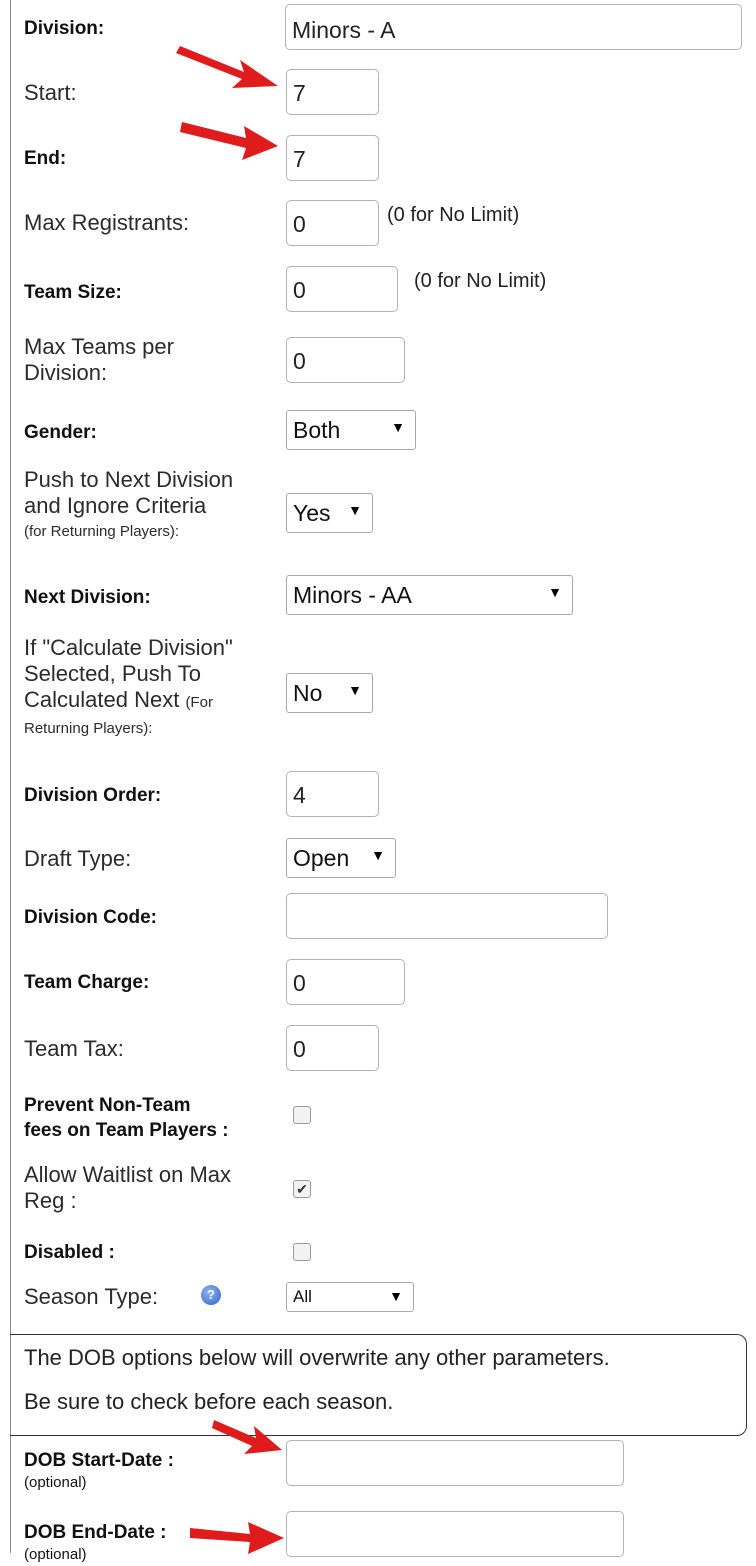 This screenshot has height=1566, width=756. I want to click on season-type-select: All ▼, so click(350, 1297).